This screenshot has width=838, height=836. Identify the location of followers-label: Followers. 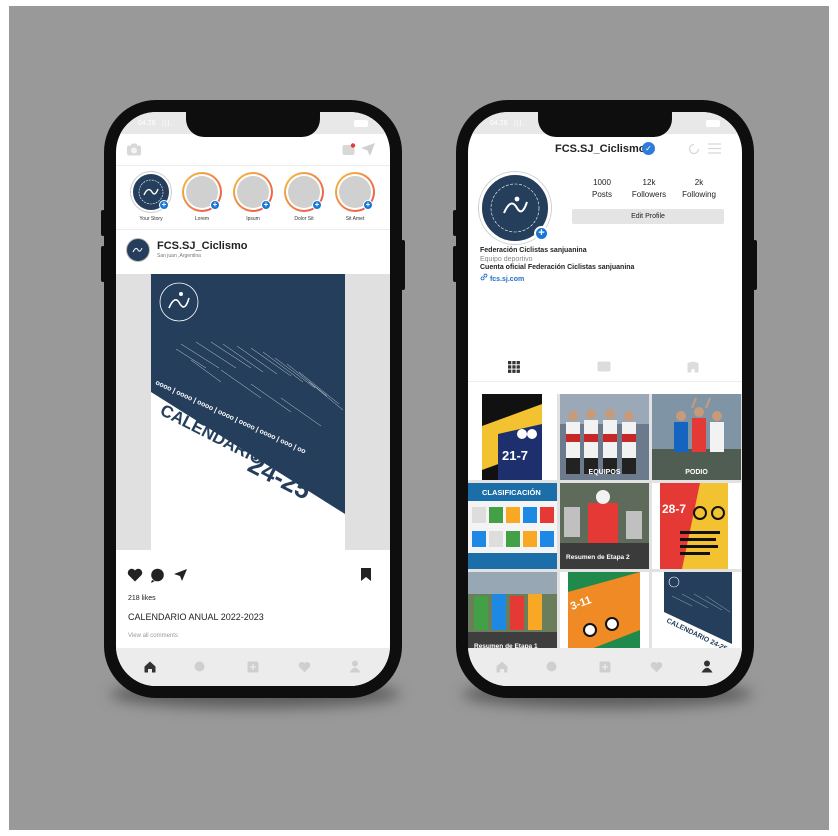
(649, 194).